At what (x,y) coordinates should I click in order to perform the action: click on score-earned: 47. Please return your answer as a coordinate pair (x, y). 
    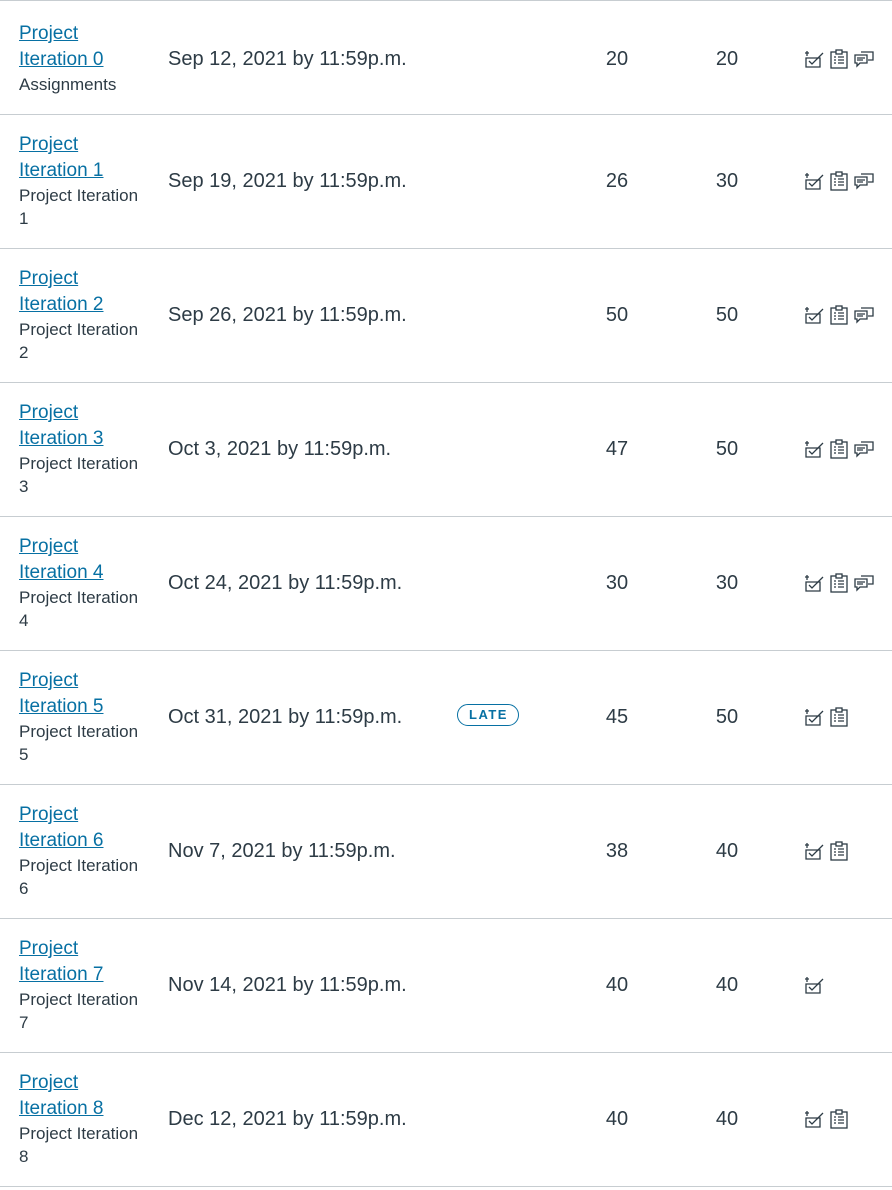
    Looking at the image, I should click on (617, 449).